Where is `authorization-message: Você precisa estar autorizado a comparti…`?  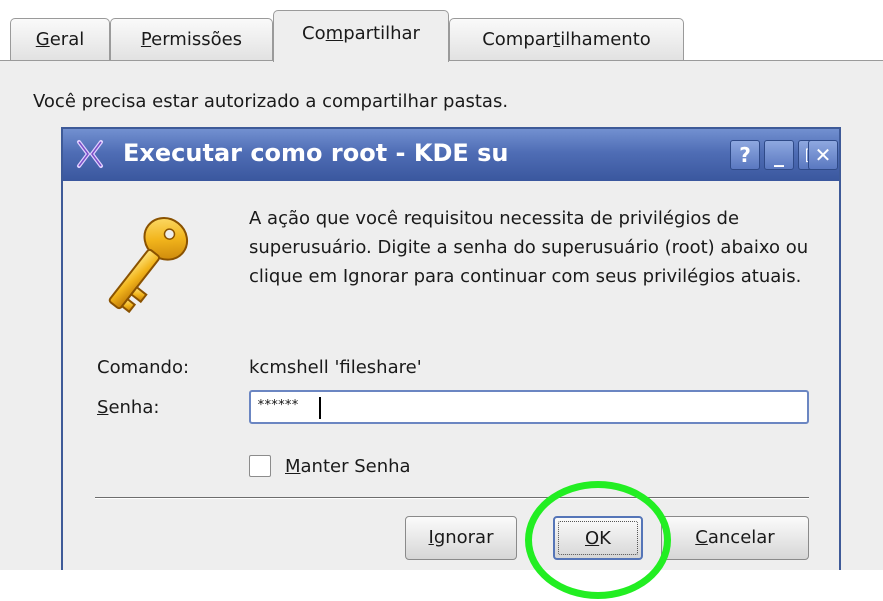 authorization-message: Você precisa estar autorizado a comparti… is located at coordinates (271, 101).